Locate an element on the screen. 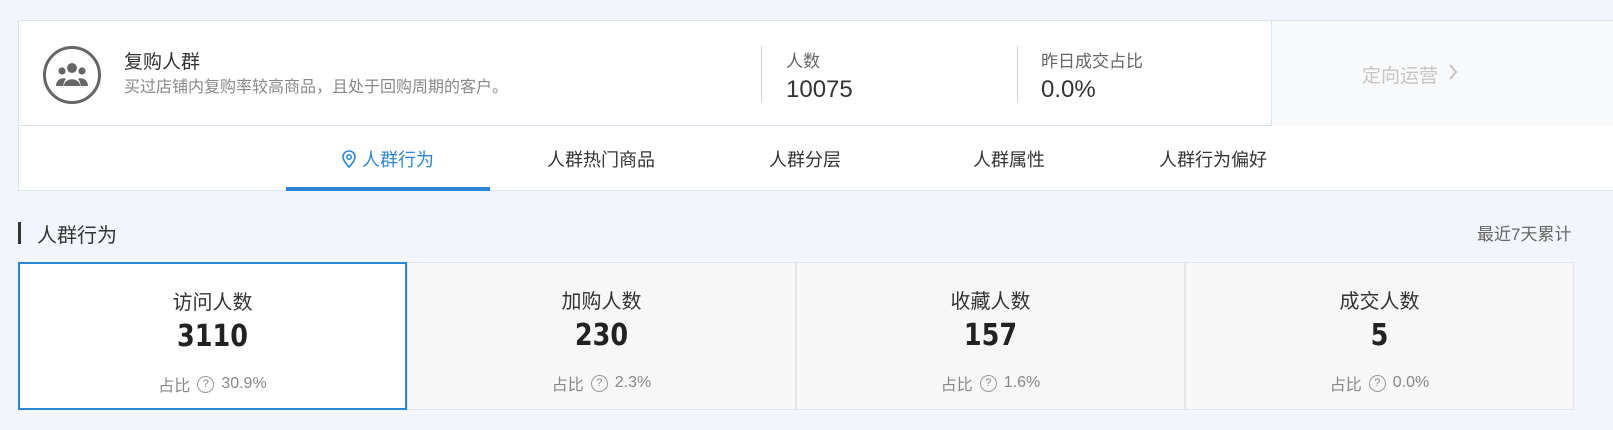 The height and width of the screenshot is (430, 1613). metric-card-purchasers: 成交人数 5 占比 ? 0.0% is located at coordinates (1379, 336).